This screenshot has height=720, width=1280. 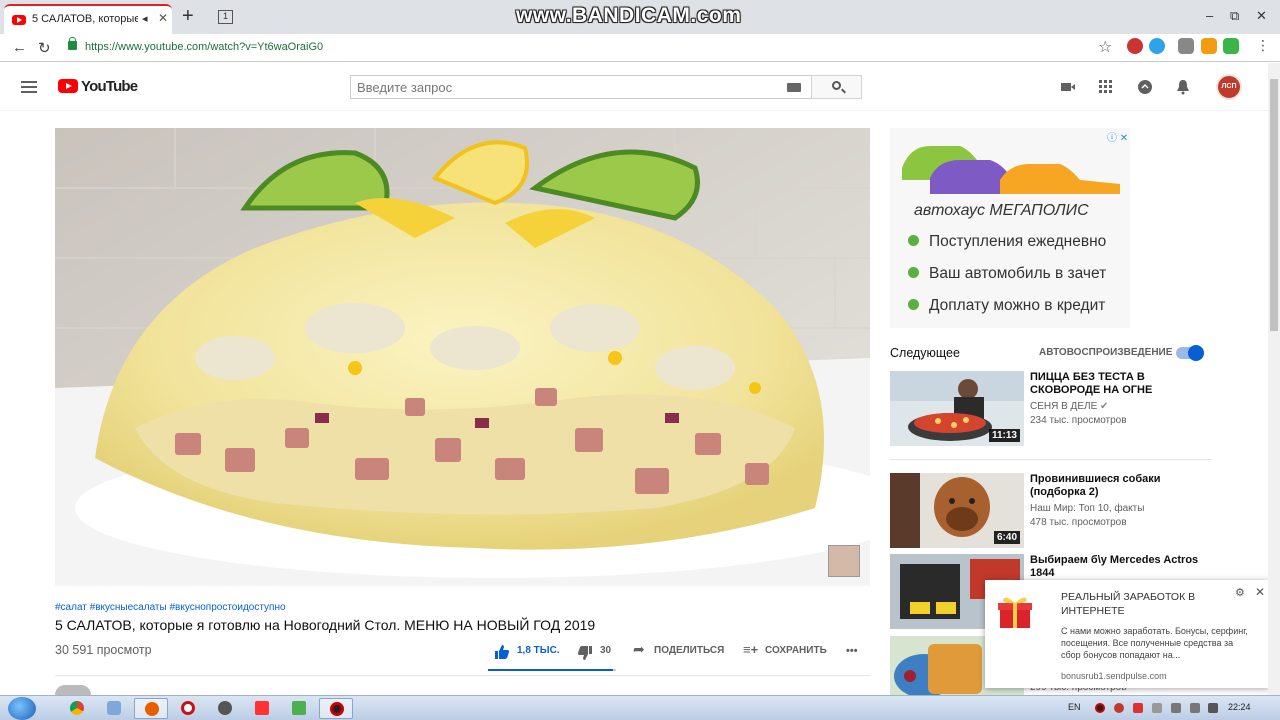 I want to click on recommendation-channel: СЕНЯ В ДЕЛЕ ✔, so click(x=1069, y=406).